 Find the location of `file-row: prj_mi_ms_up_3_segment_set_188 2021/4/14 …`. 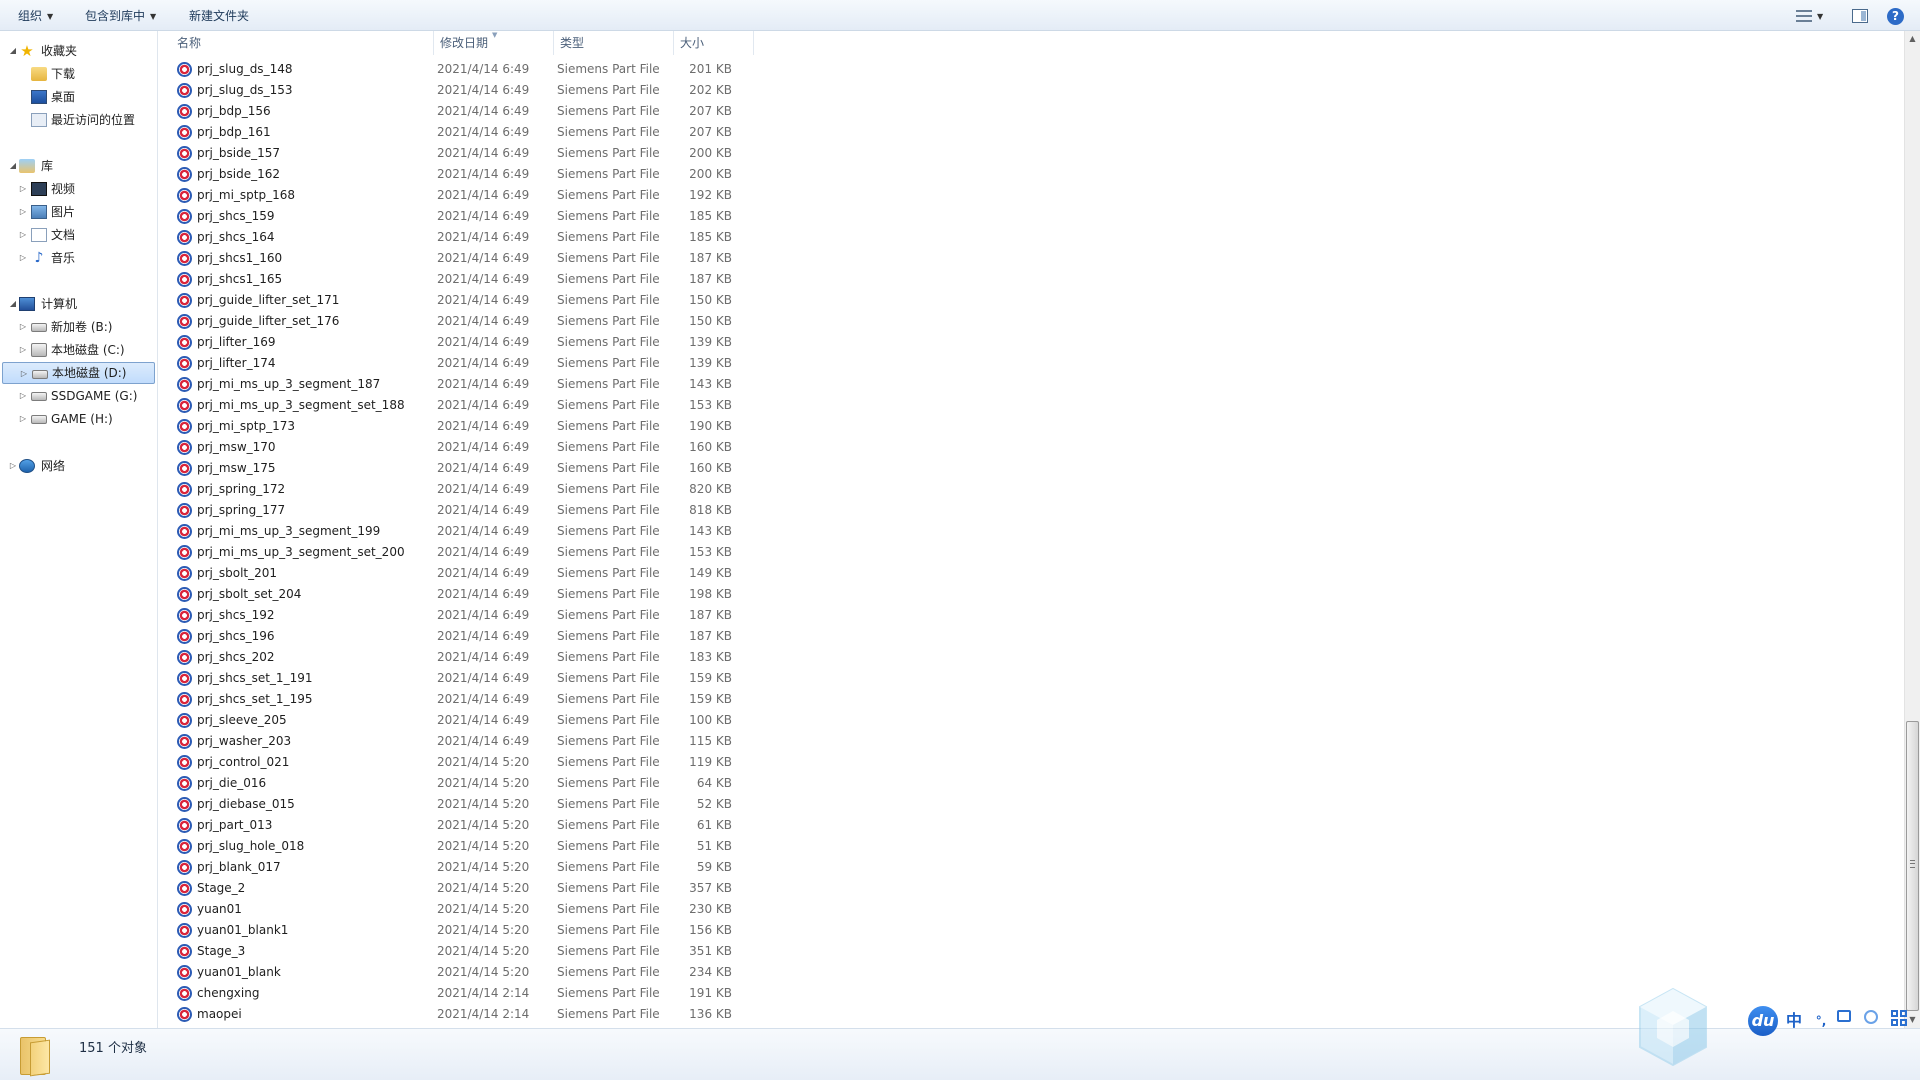

file-row: prj_mi_ms_up_3_segment_set_188 2021/4/14 … is located at coordinates (547, 405).